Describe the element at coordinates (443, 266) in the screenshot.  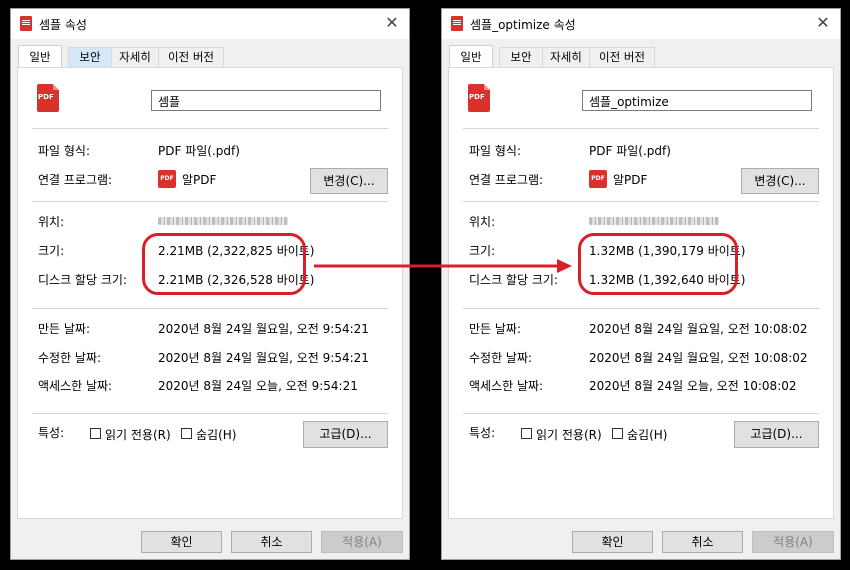
I see `comparison-arrow-icon` at that location.